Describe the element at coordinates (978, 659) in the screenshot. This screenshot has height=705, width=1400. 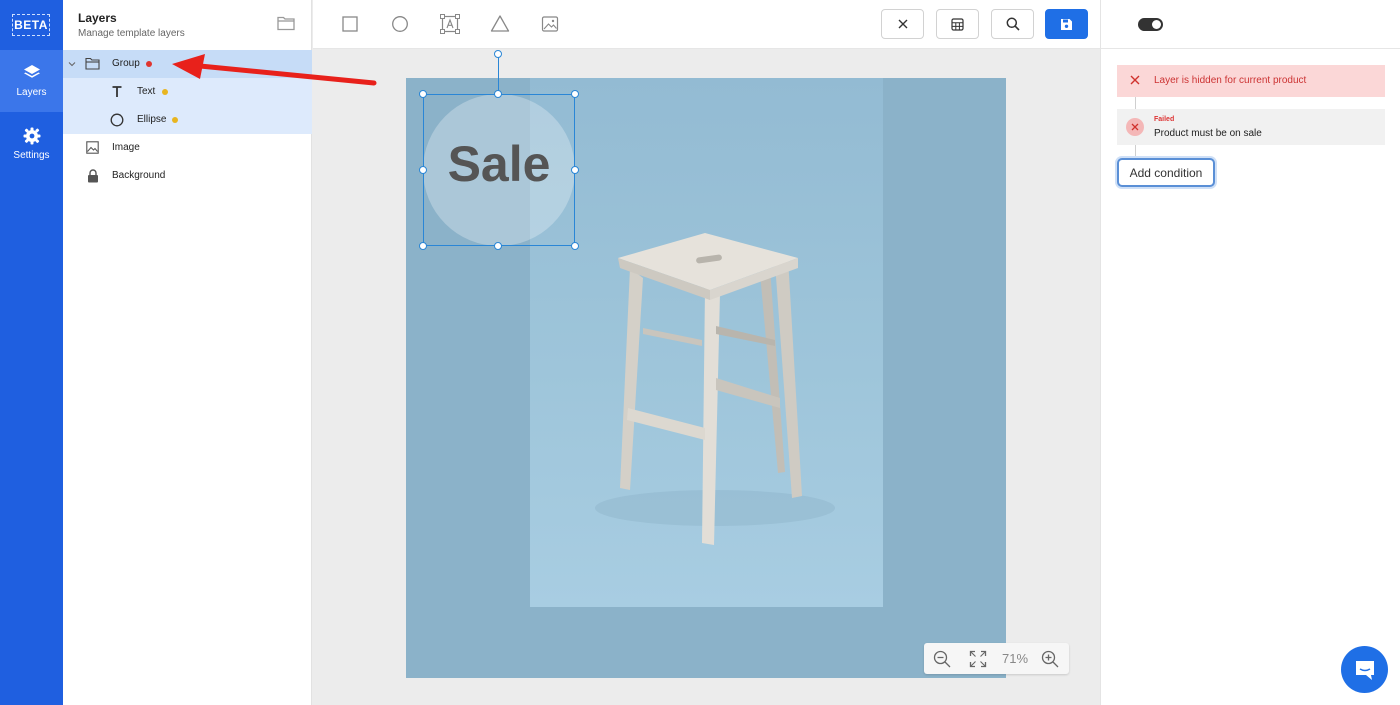
I see `fit-screen-icon` at that location.